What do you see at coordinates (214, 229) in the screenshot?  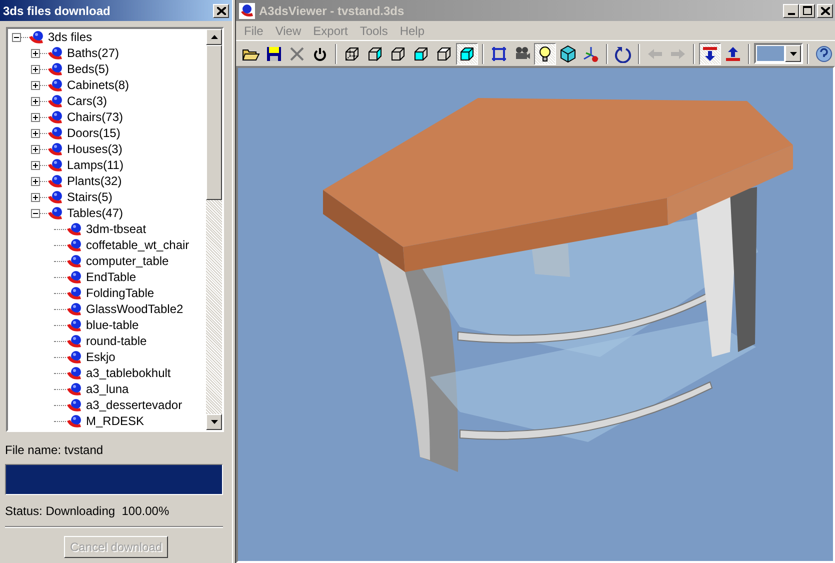 I see `scrollbar` at bounding box center [214, 229].